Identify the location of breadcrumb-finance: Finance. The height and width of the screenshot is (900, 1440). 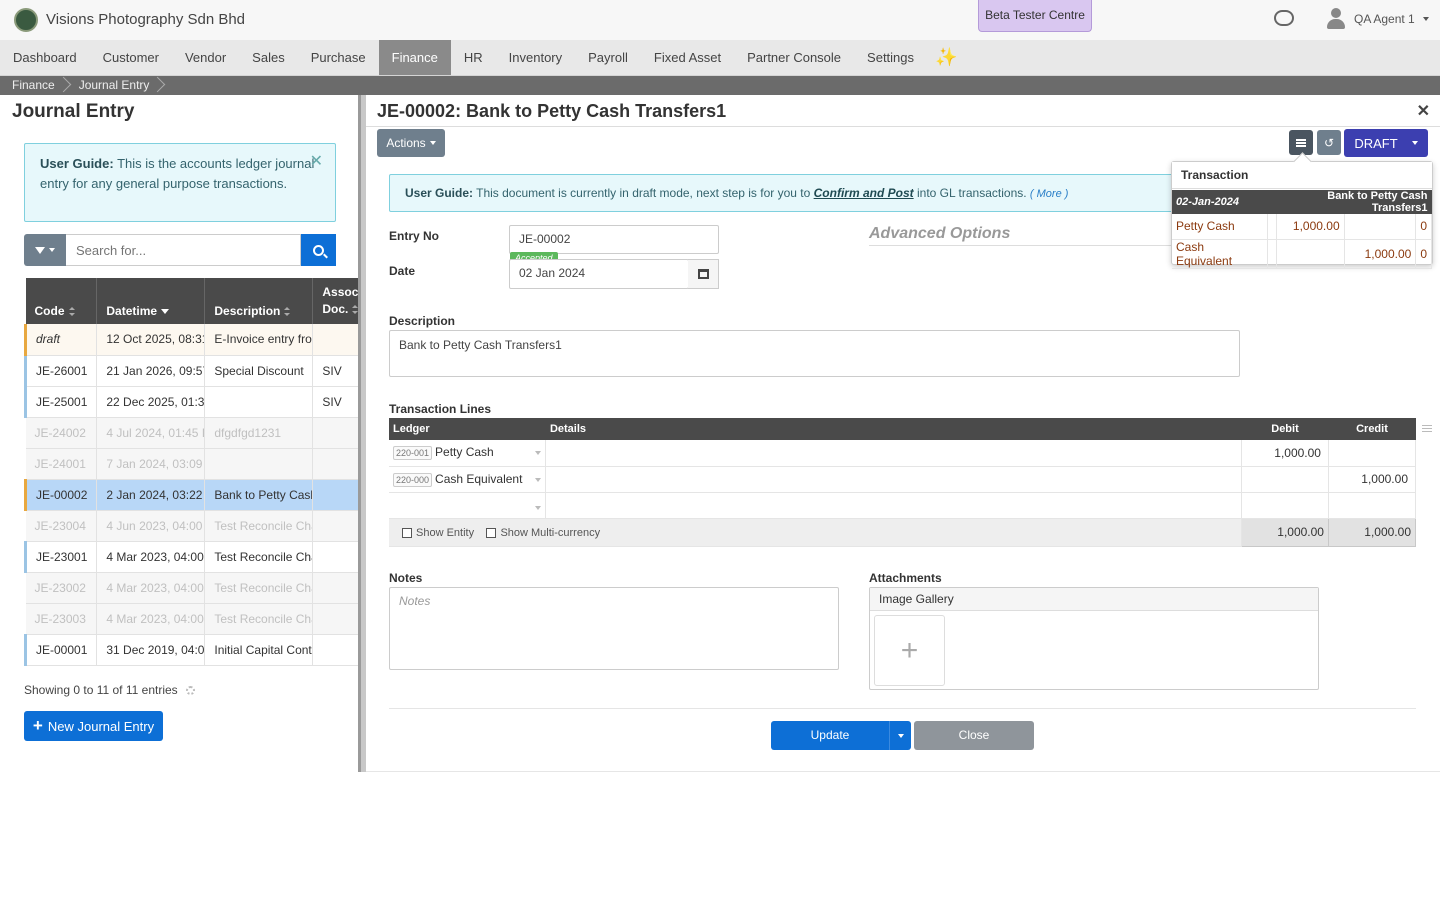
(33, 85).